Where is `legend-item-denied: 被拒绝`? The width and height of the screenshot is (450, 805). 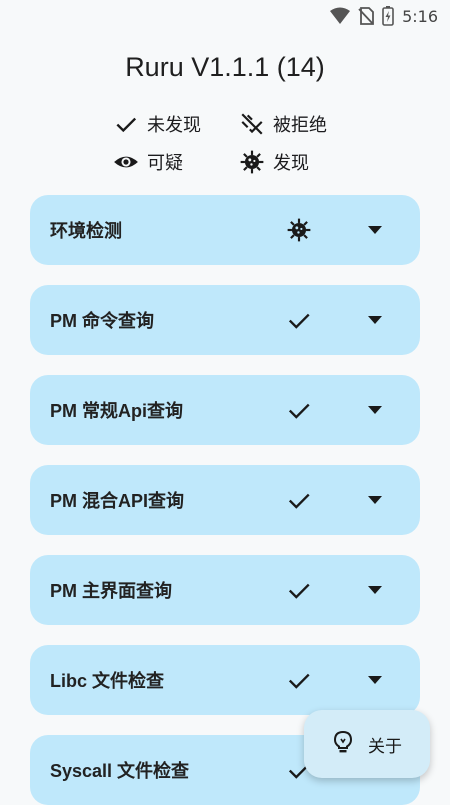
legend-item-denied: 被拒绝 is located at coordinates (296, 124).